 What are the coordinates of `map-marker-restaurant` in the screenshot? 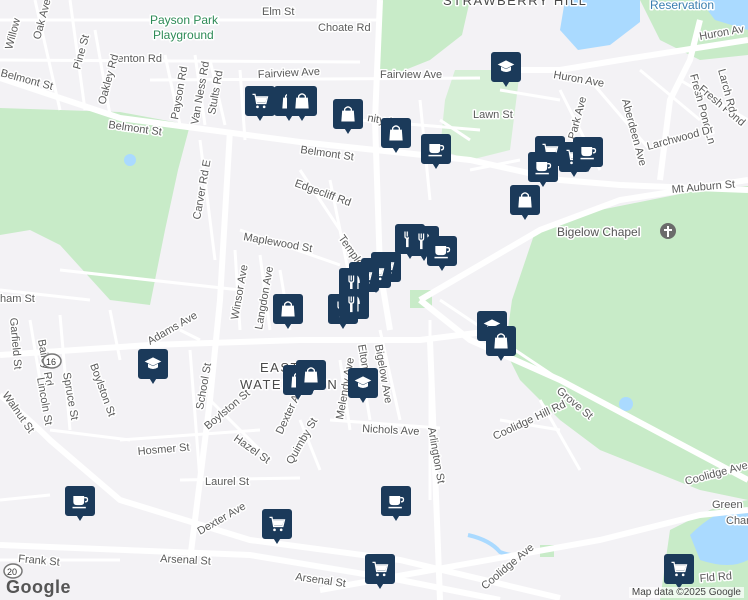 It's located at (356, 311).